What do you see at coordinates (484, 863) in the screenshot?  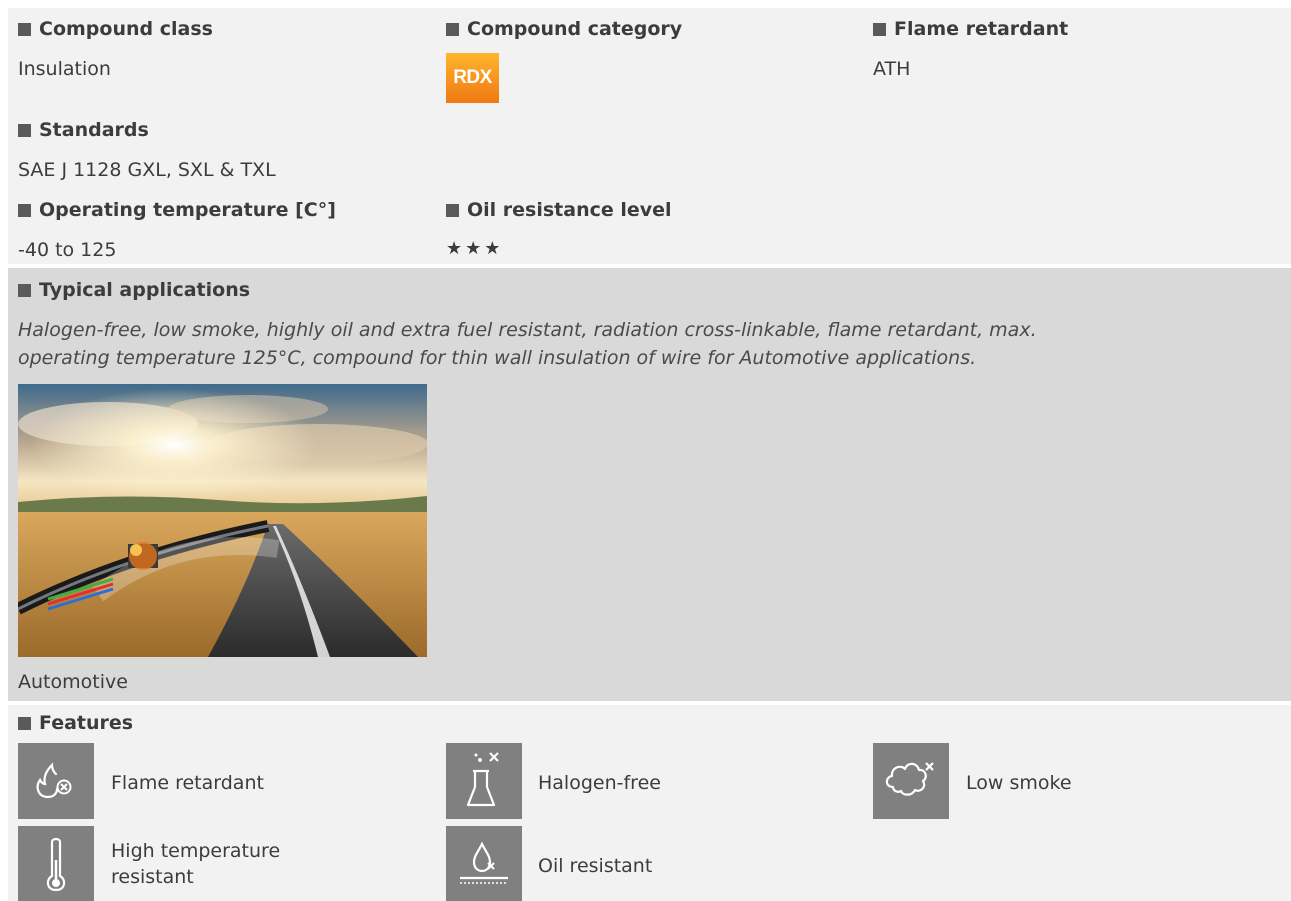 I see `oil-resistant-icon` at bounding box center [484, 863].